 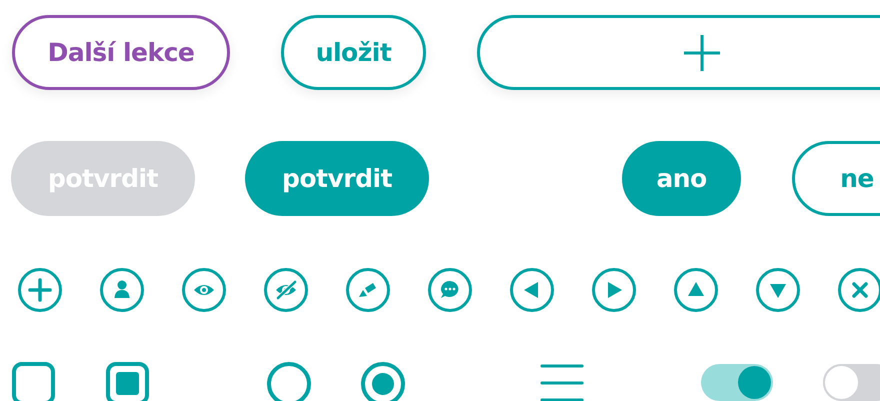 I want to click on eraser-icon, so click(x=368, y=290).